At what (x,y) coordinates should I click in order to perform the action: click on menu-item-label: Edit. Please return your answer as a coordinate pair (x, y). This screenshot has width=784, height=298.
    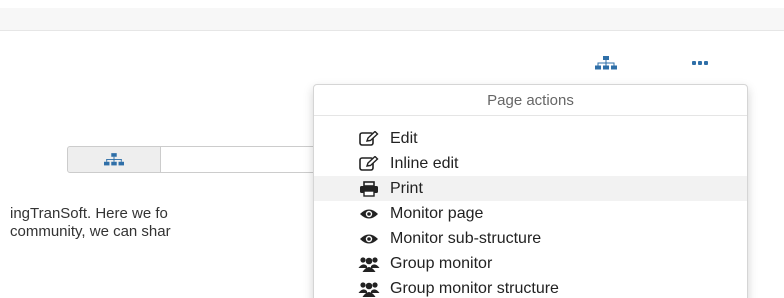
    Looking at the image, I should click on (404, 138).